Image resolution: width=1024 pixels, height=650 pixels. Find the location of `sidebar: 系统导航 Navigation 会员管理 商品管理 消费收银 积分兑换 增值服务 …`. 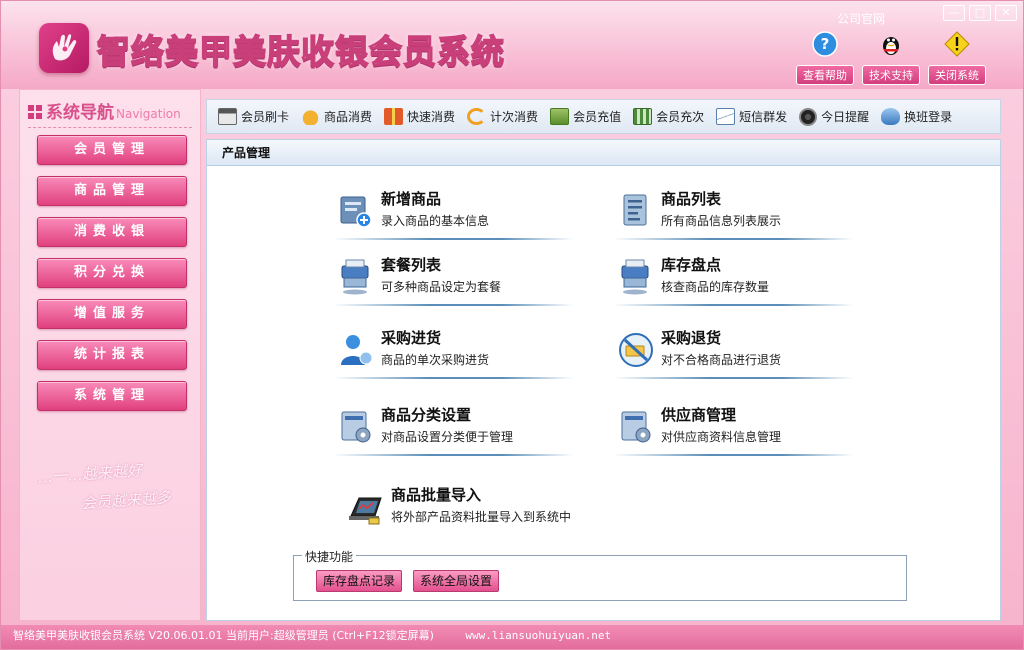

sidebar: 系统导航 Navigation 会员管理 商品管理 消费收银 积分兑换 增值服务 … is located at coordinates (110, 355).